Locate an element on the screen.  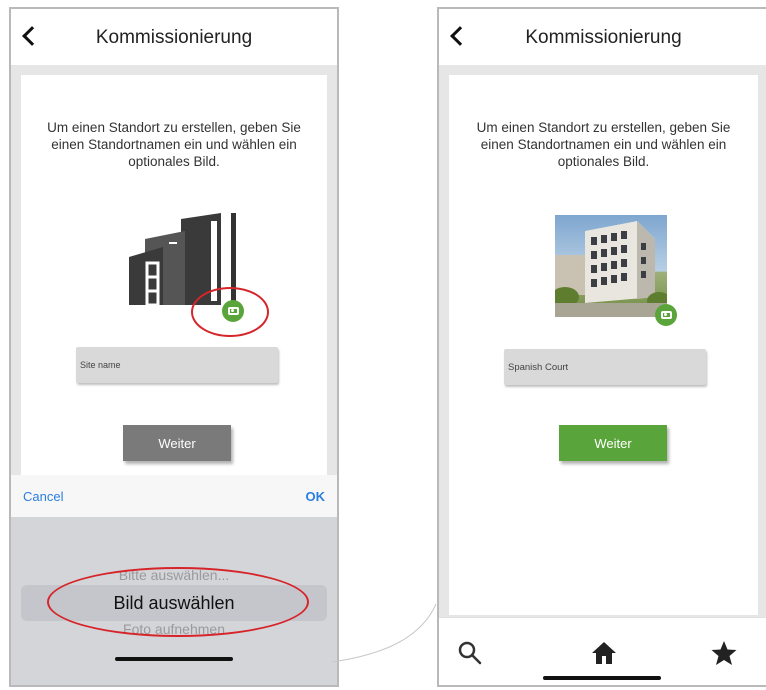
site-photo is located at coordinates (611, 266).